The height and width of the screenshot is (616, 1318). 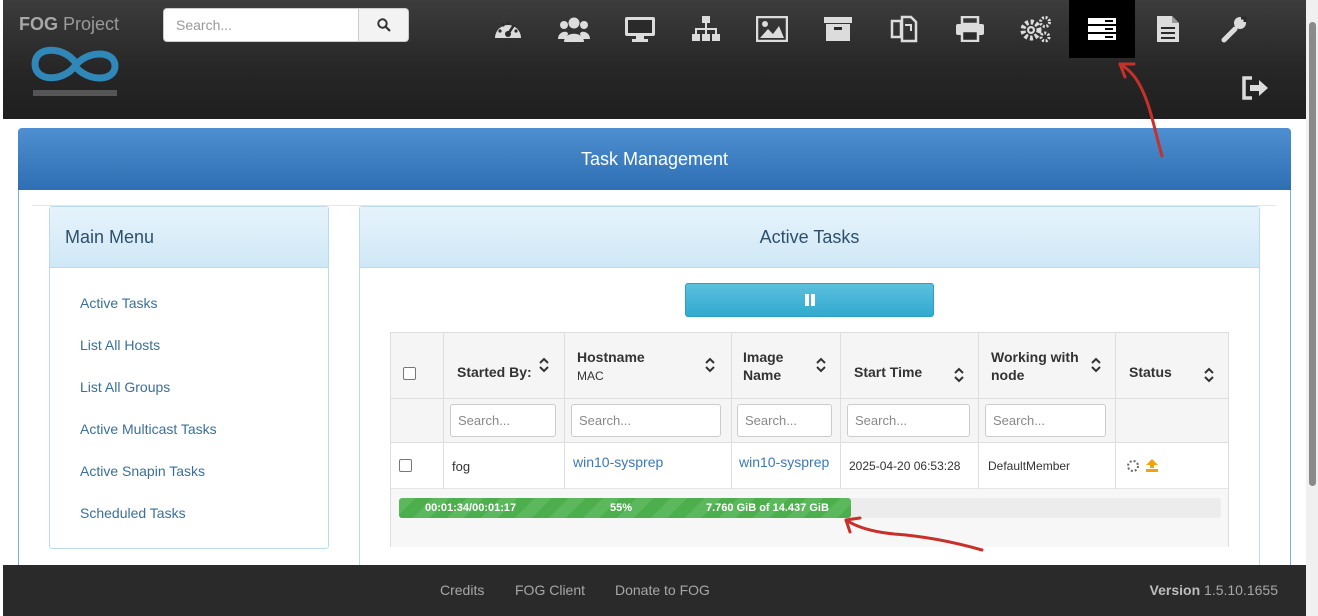 What do you see at coordinates (189, 237) in the screenshot?
I see `main-menu-title: Main Menu` at bounding box center [189, 237].